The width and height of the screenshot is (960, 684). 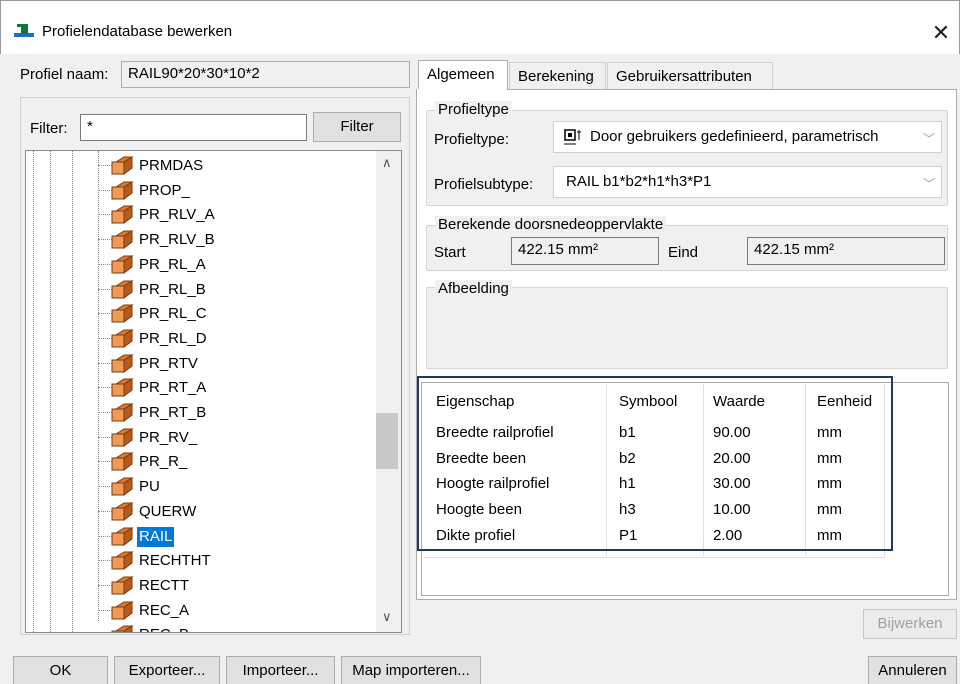 What do you see at coordinates (557, 76) in the screenshot?
I see `tab-berekening: Berekening` at bounding box center [557, 76].